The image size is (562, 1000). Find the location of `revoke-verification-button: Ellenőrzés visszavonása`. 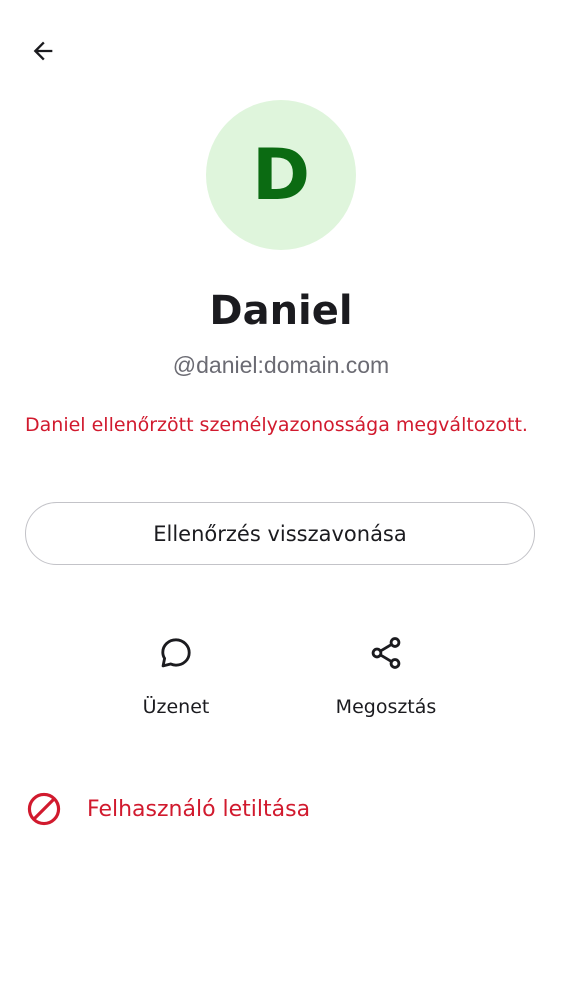

revoke-verification-button: Ellenőrzés visszavonása is located at coordinates (280, 533).